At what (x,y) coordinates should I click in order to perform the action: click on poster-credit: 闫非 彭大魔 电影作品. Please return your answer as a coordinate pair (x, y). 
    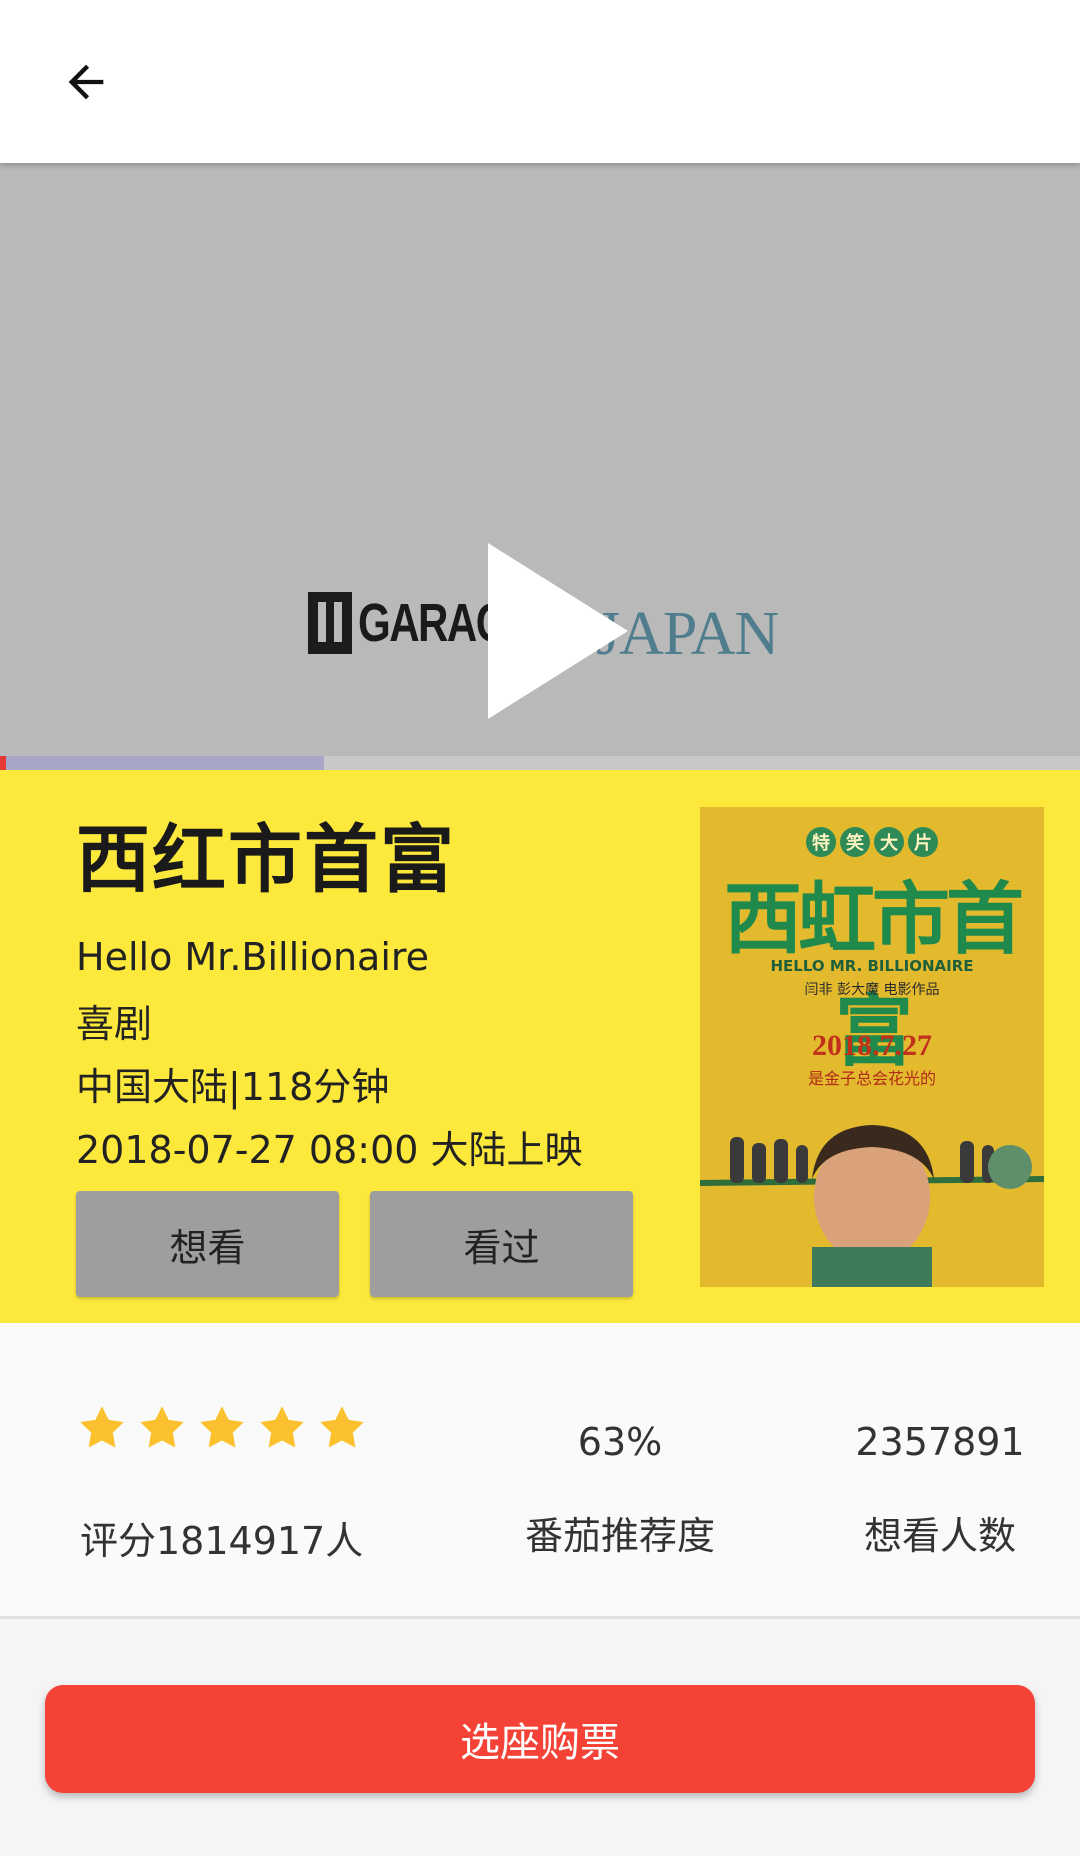
    Looking at the image, I should click on (872, 990).